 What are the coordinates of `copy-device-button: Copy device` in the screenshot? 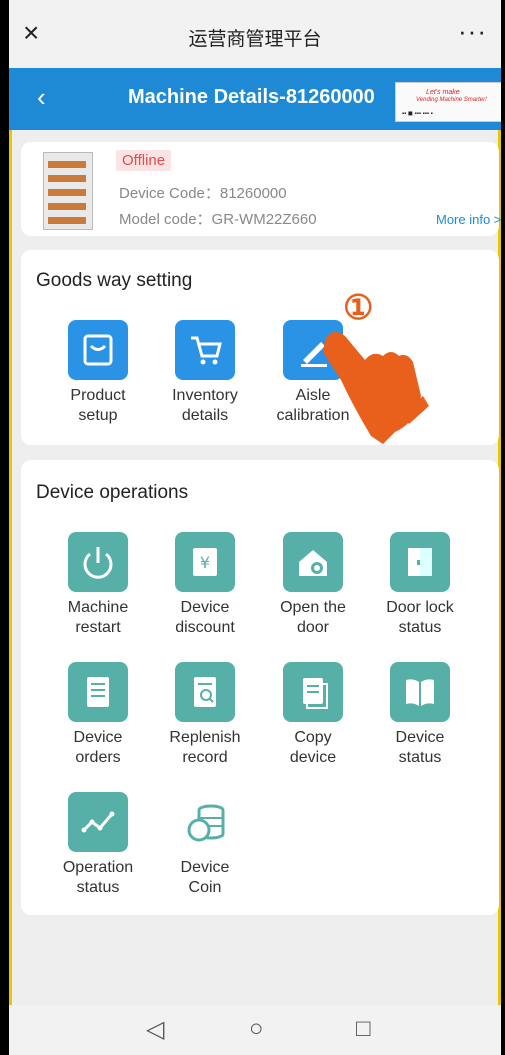 It's located at (313, 715).